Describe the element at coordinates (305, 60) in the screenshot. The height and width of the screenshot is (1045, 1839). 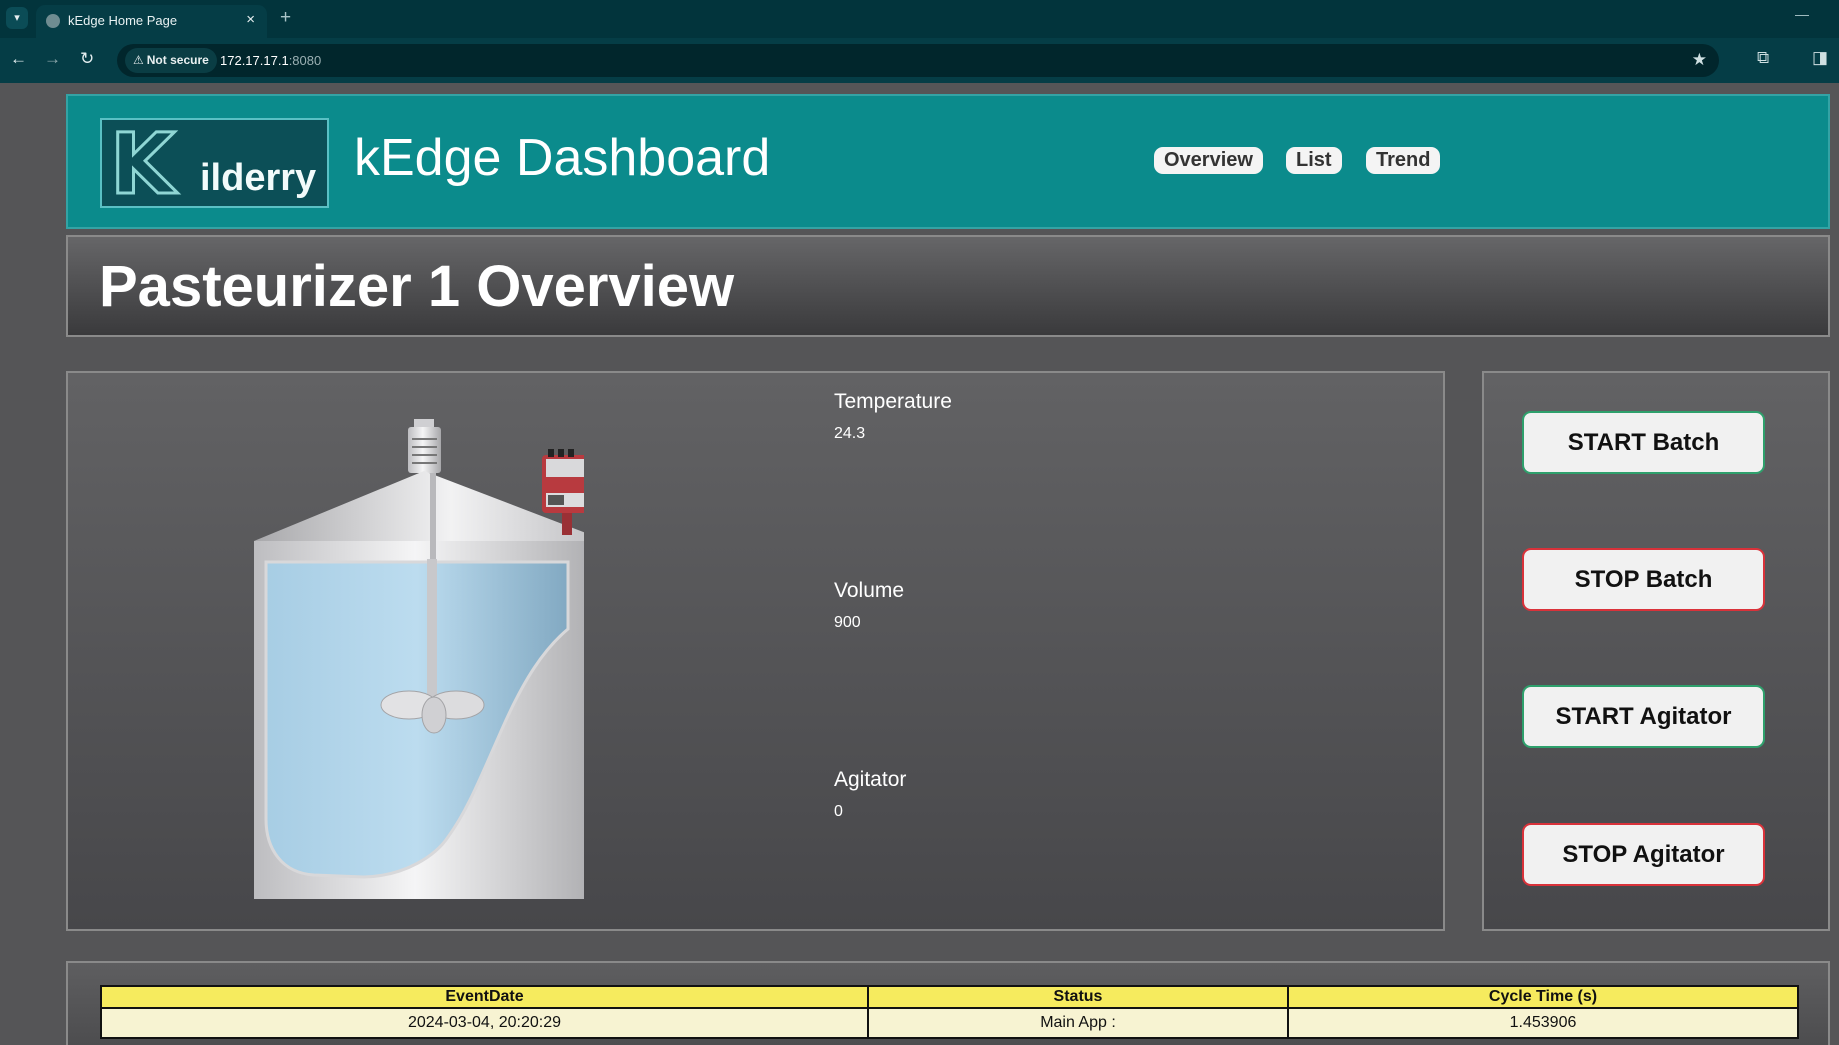
I see `url-port: :8080` at that location.